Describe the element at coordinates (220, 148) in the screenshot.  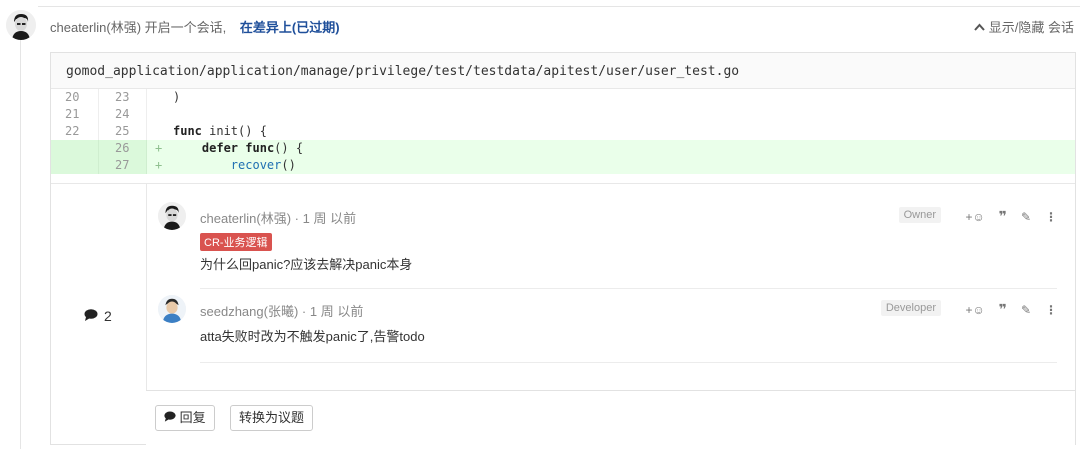
I see `code-keyword: defer` at that location.